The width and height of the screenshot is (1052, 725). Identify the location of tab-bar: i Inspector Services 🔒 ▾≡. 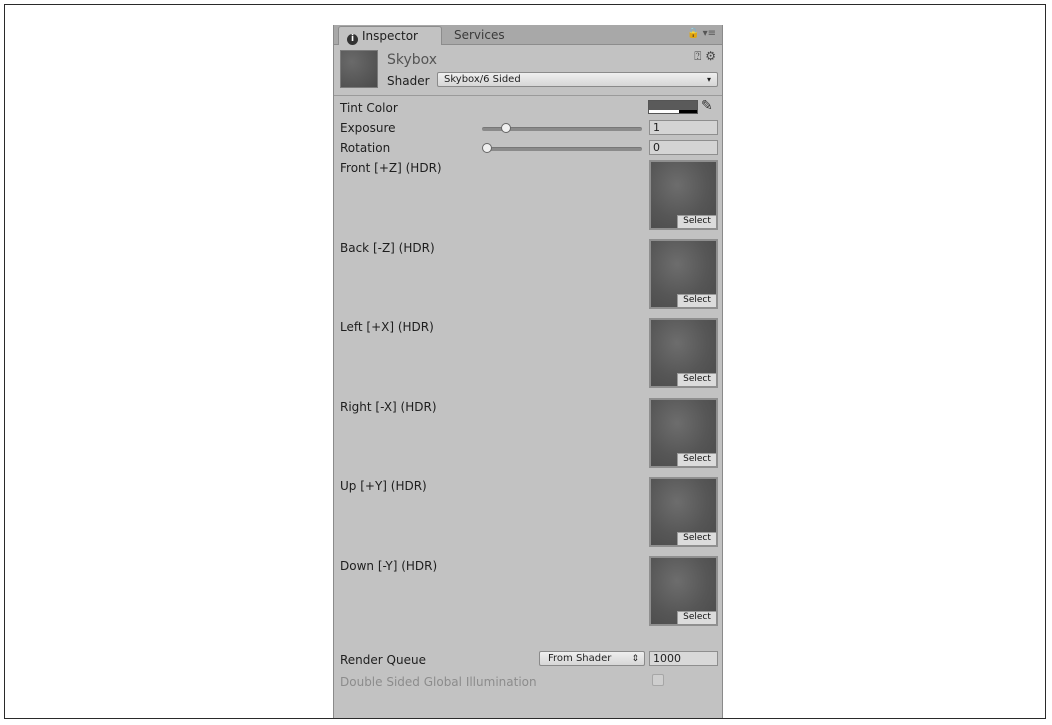
(528, 35).